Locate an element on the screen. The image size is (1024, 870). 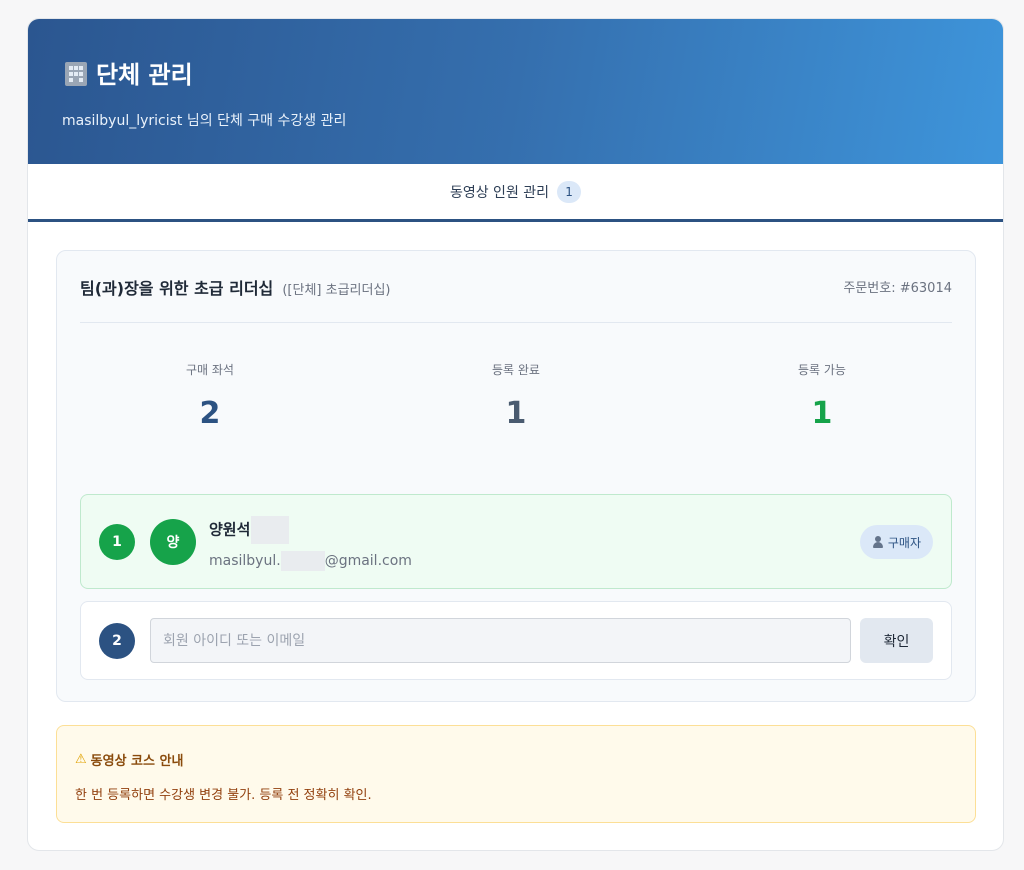
stat-purchased-seats: 구매 좌석 2 is located at coordinates (210, 396).